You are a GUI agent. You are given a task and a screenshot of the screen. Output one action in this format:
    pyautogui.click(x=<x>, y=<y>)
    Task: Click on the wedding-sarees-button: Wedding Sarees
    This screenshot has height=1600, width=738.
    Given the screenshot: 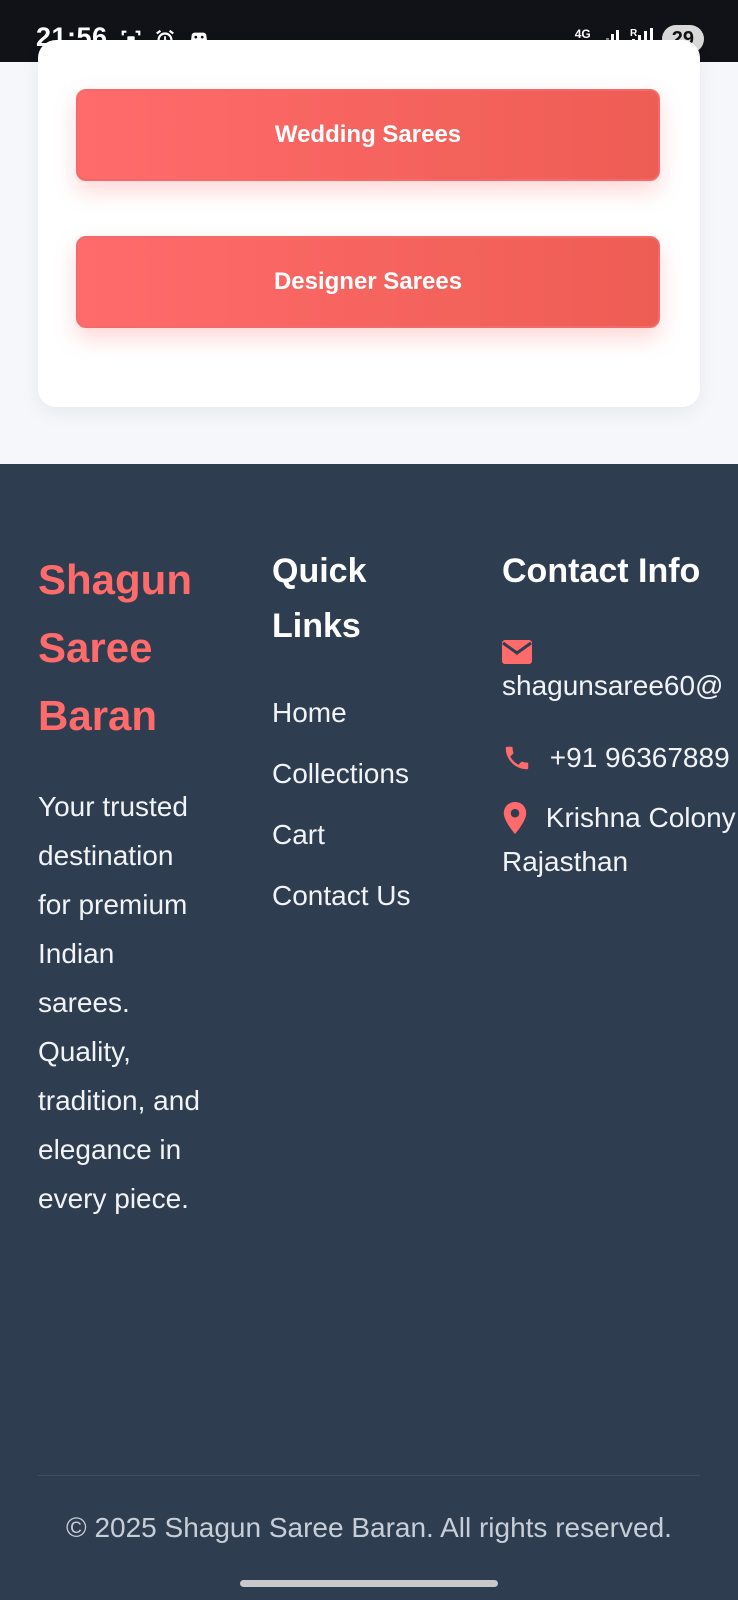 What is the action you would take?
    pyautogui.click(x=368, y=135)
    